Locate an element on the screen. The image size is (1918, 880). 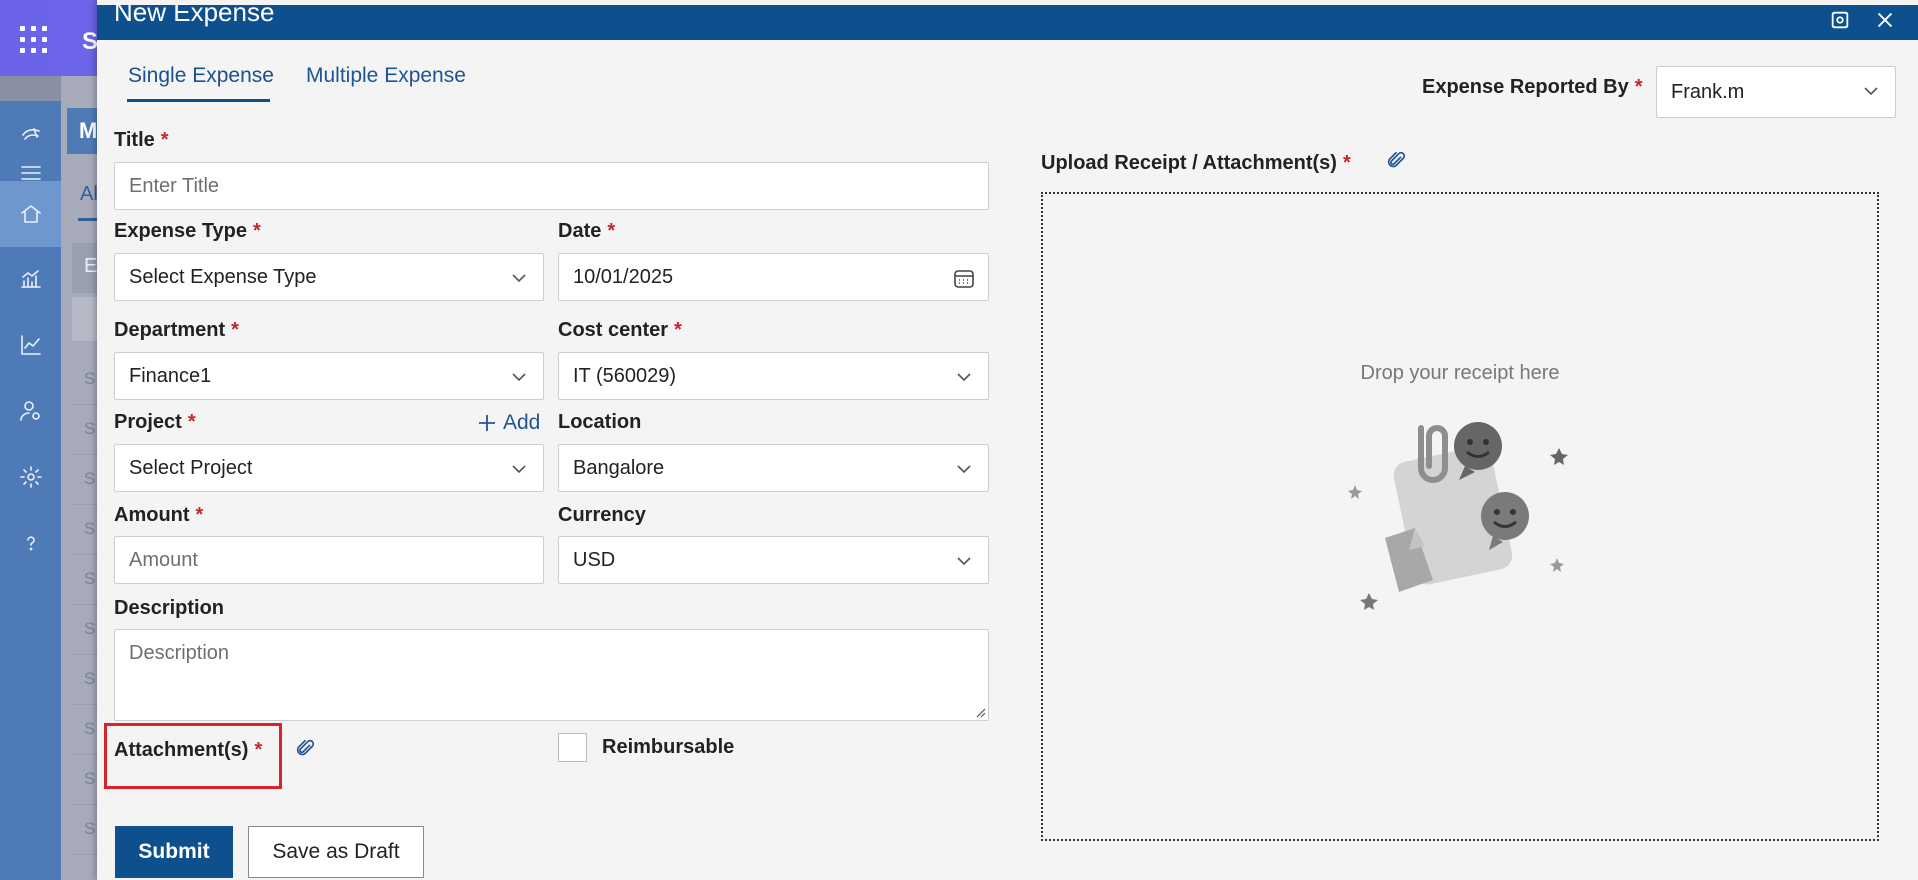
sidebar is located at coordinates (30, 490).